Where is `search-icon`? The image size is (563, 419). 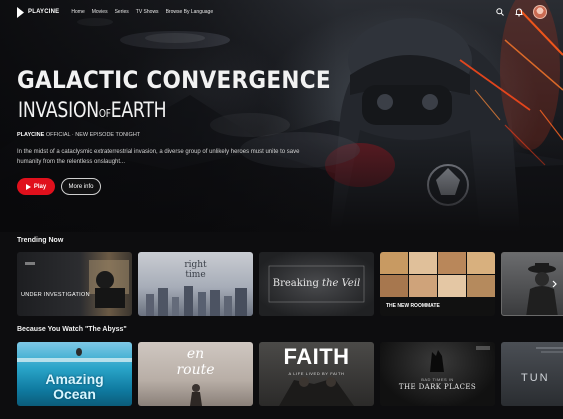 search-icon is located at coordinates (499, 12).